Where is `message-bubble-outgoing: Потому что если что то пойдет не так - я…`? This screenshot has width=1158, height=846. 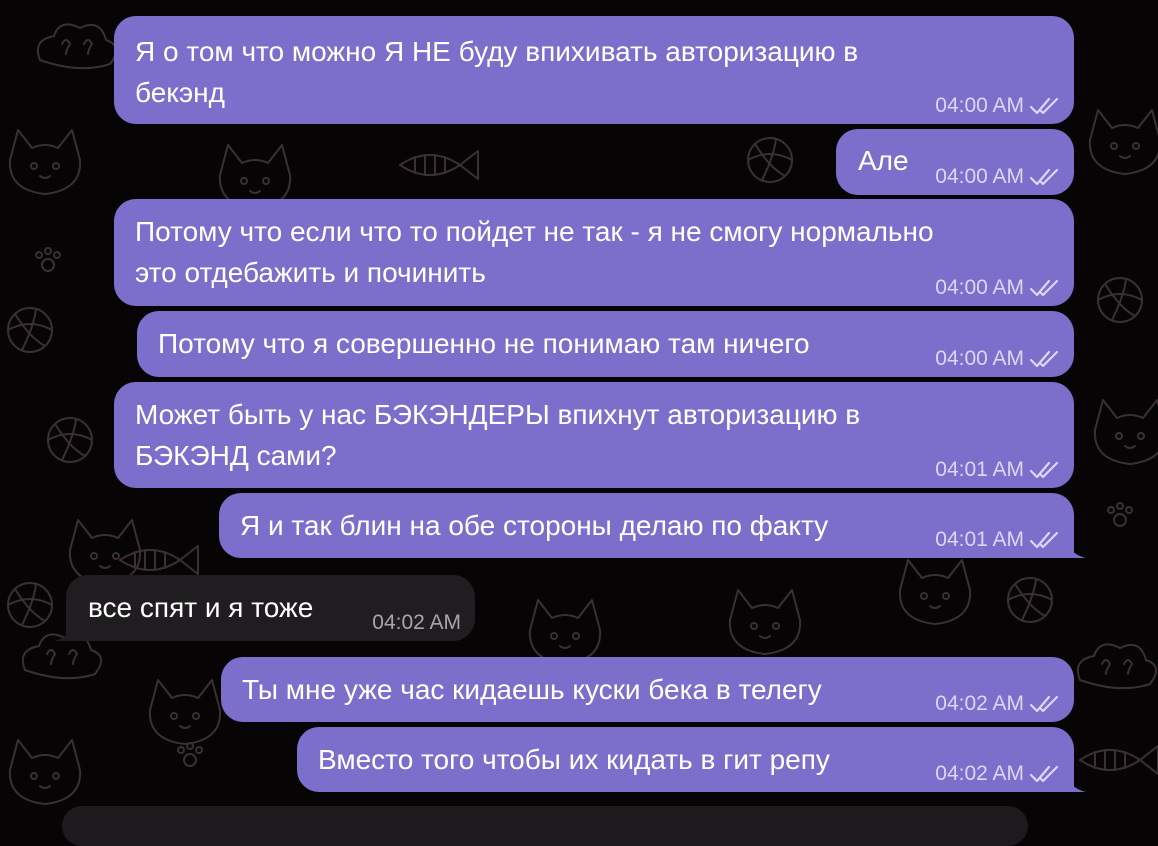
message-bubble-outgoing: Потому что если что то пойдет не так - я… is located at coordinates (594, 252).